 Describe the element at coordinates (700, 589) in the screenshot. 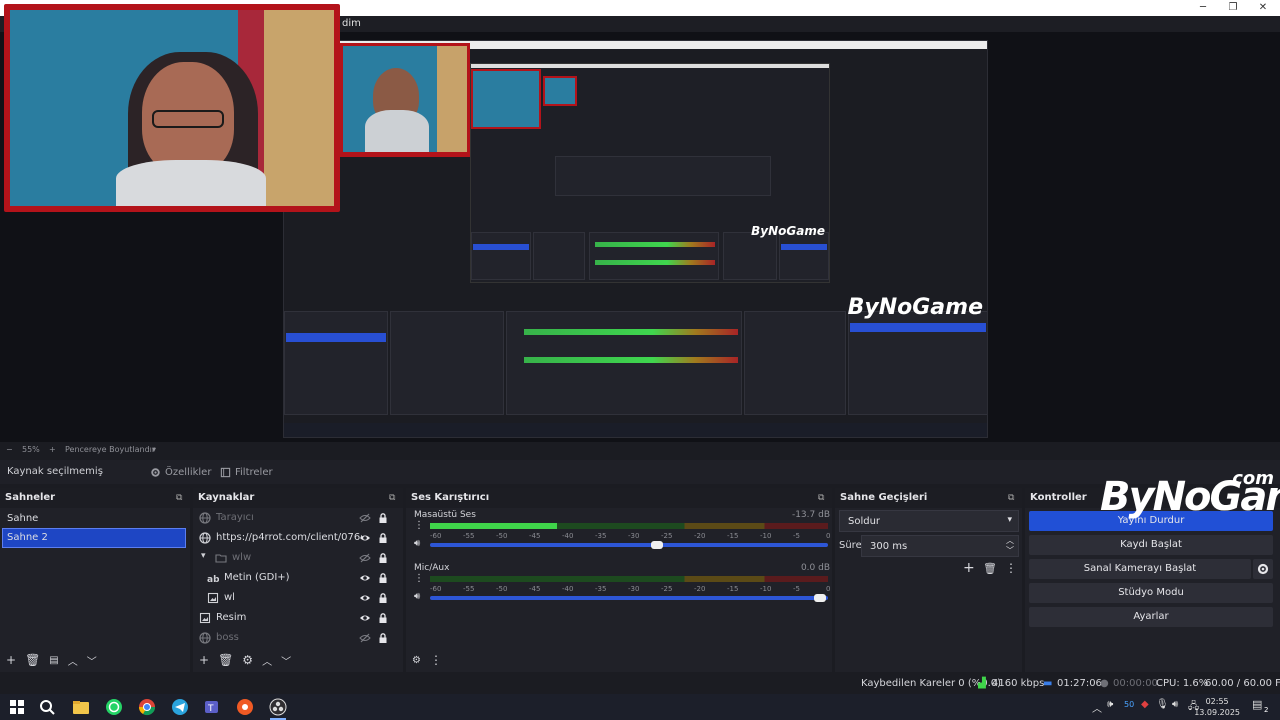

I see `scale-tick: -20` at that location.